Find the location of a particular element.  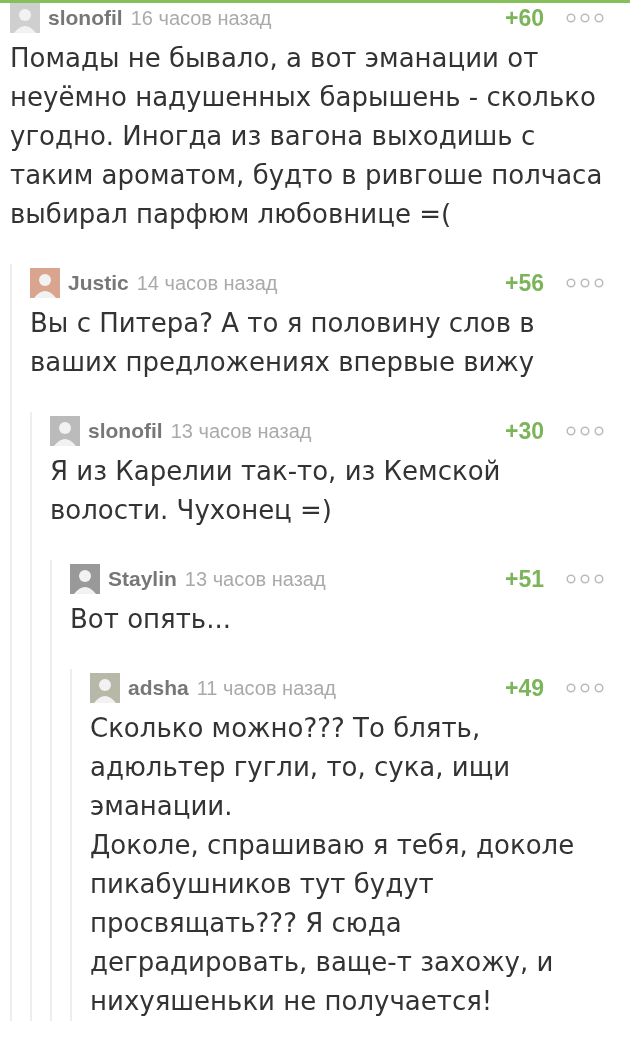

rating: +49 is located at coordinates (524, 688).